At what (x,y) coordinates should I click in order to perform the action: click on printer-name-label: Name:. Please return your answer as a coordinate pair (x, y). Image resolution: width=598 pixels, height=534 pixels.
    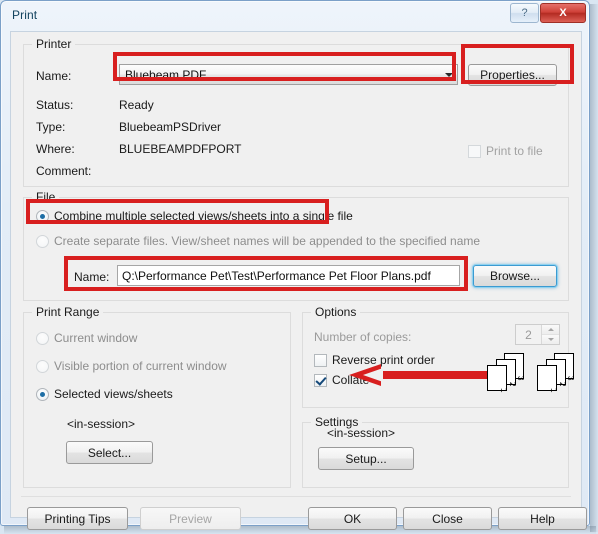
    Looking at the image, I should click on (54, 76).